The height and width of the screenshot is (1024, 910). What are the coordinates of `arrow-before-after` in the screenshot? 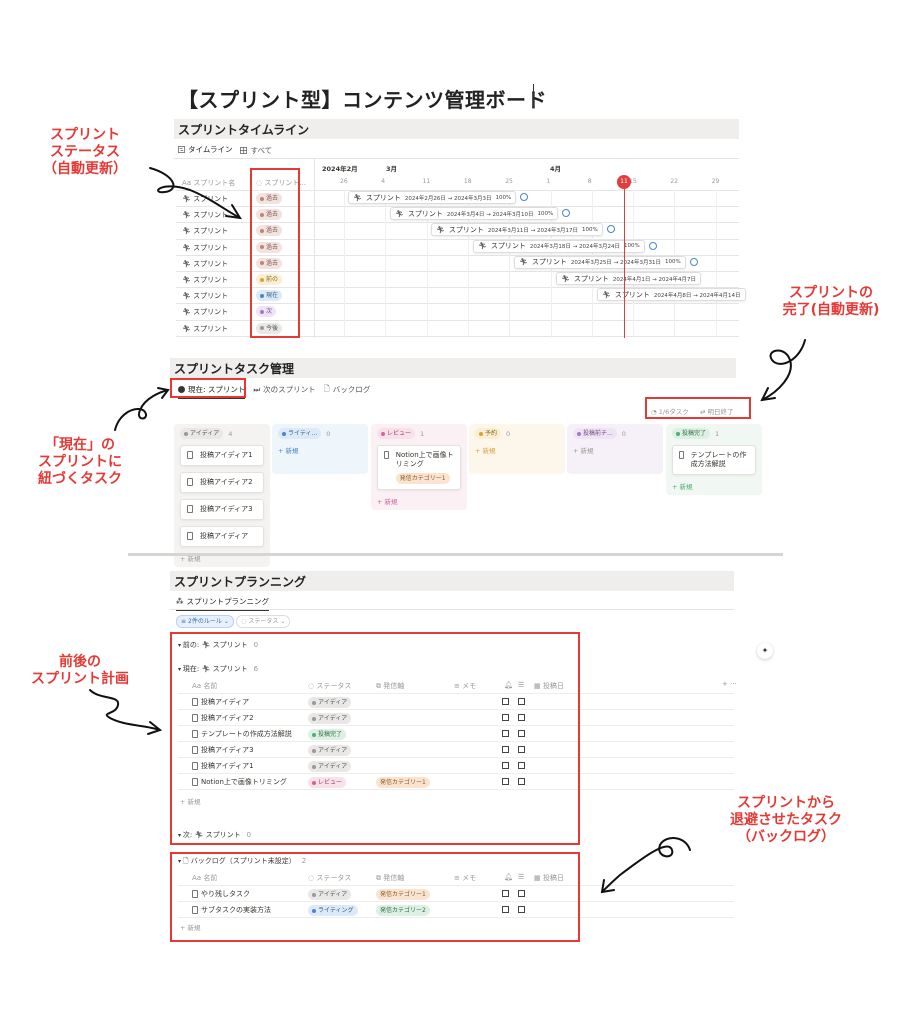 It's located at (125, 710).